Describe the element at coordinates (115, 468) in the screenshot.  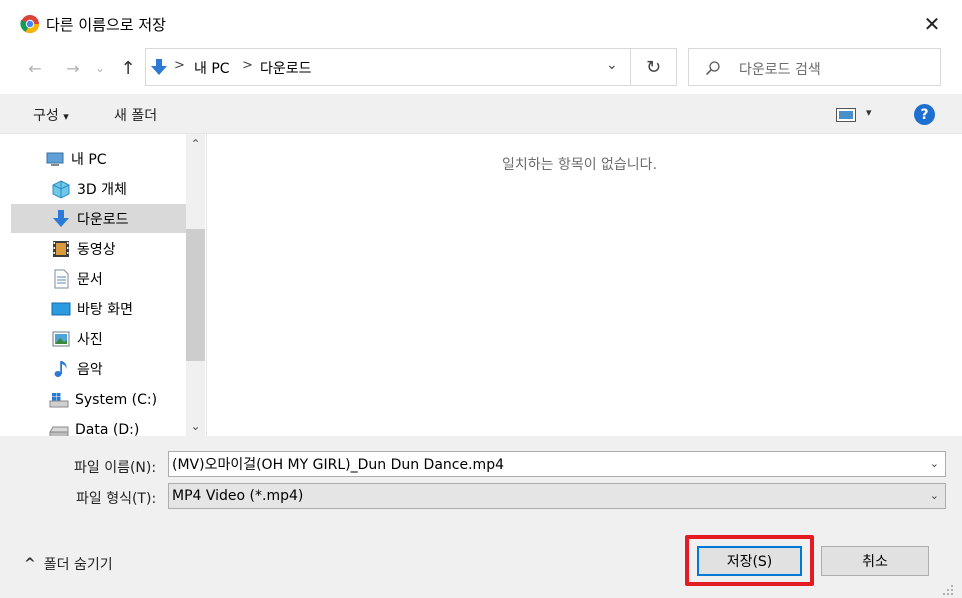
I see `filename-label: 파일 이름(N):` at that location.